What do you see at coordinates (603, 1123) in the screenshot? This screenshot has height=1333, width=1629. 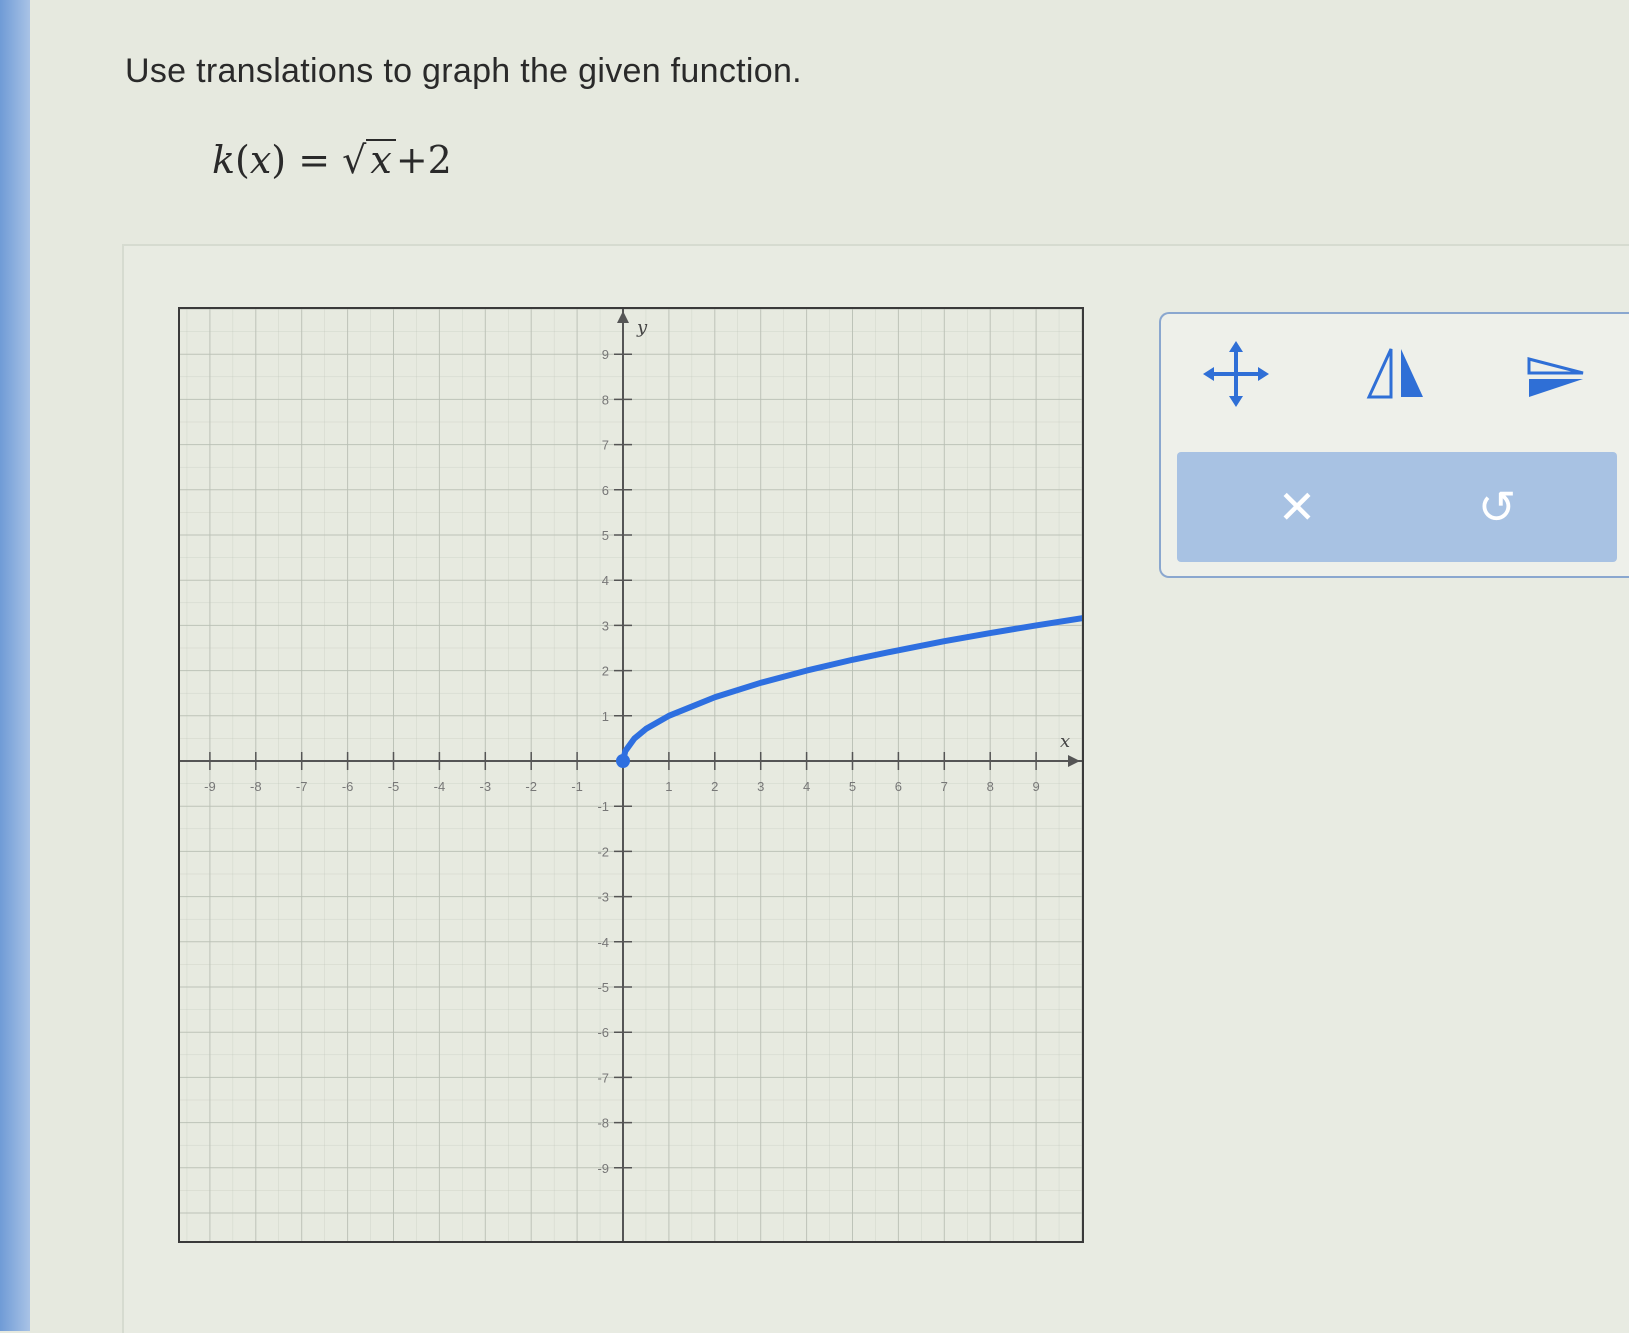 I see `y-tick-label: -8` at bounding box center [603, 1123].